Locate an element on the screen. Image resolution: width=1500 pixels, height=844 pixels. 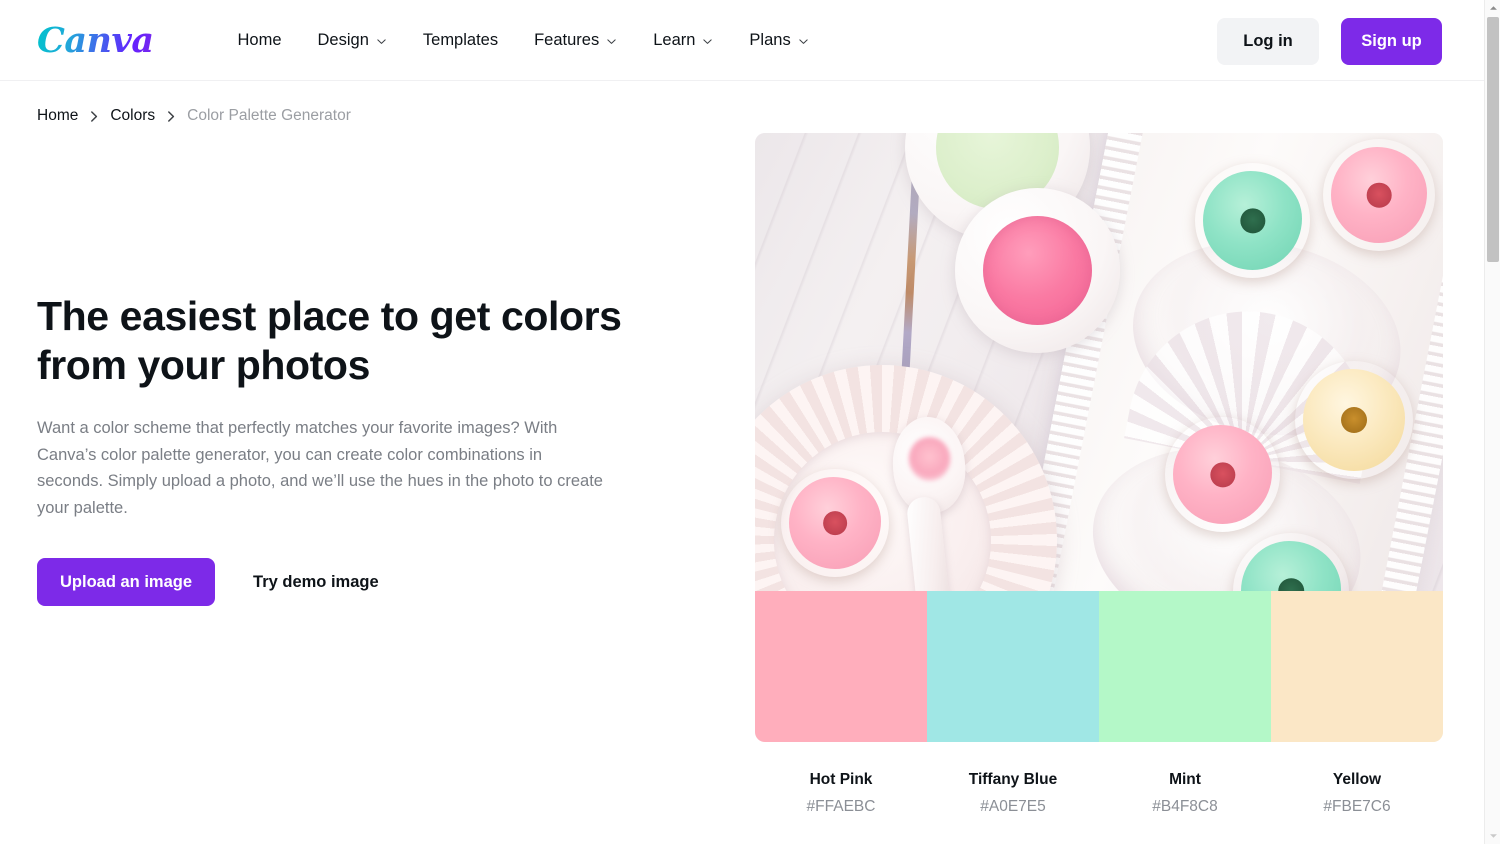
color-swatch-hot-pink is located at coordinates (841, 666).